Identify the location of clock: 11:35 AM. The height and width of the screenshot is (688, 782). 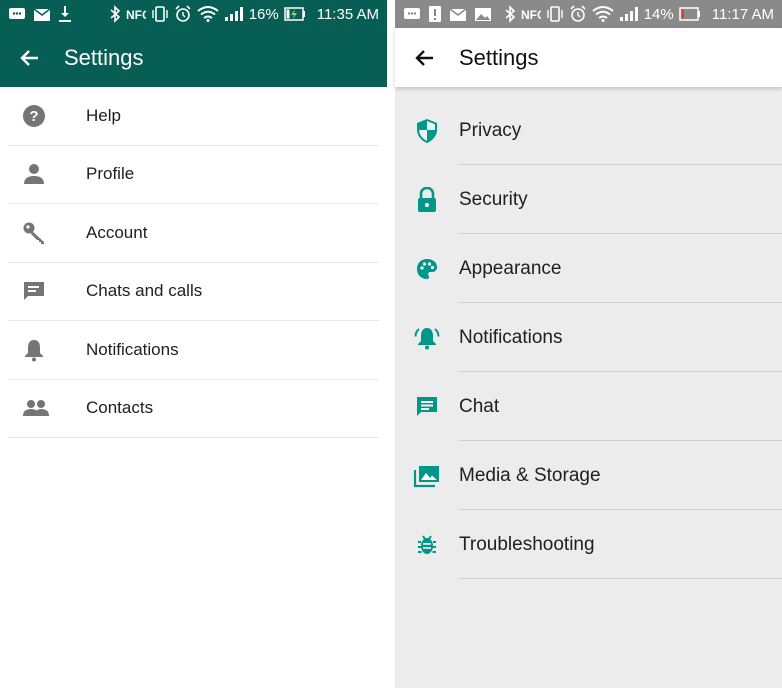
(347, 14).